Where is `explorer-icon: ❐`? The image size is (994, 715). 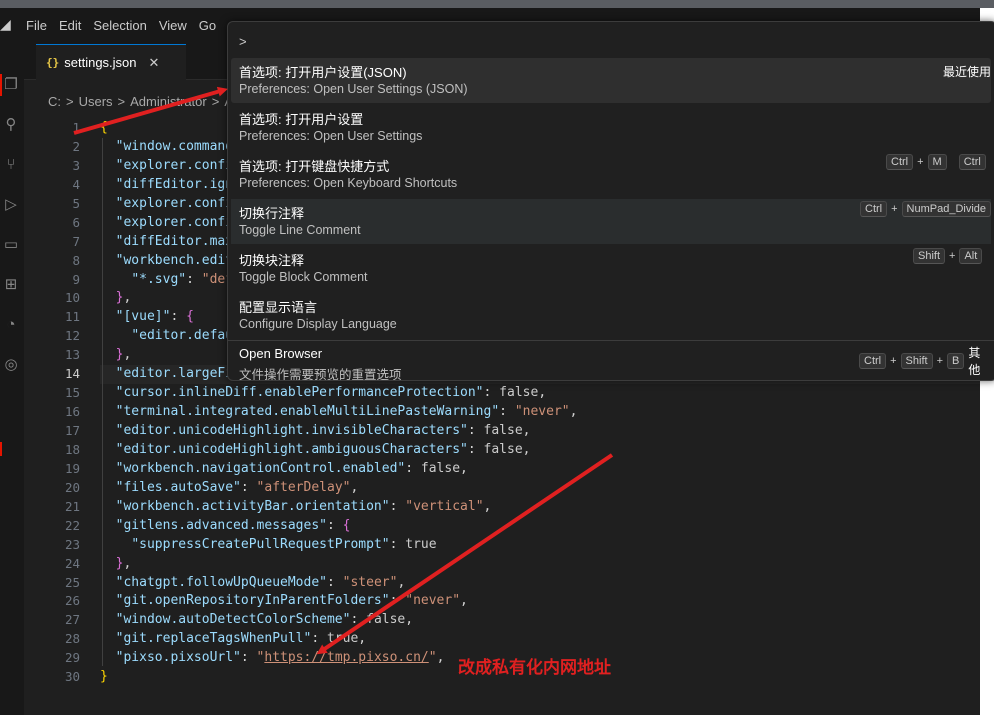
explorer-icon: ❐ is located at coordinates (11, 85).